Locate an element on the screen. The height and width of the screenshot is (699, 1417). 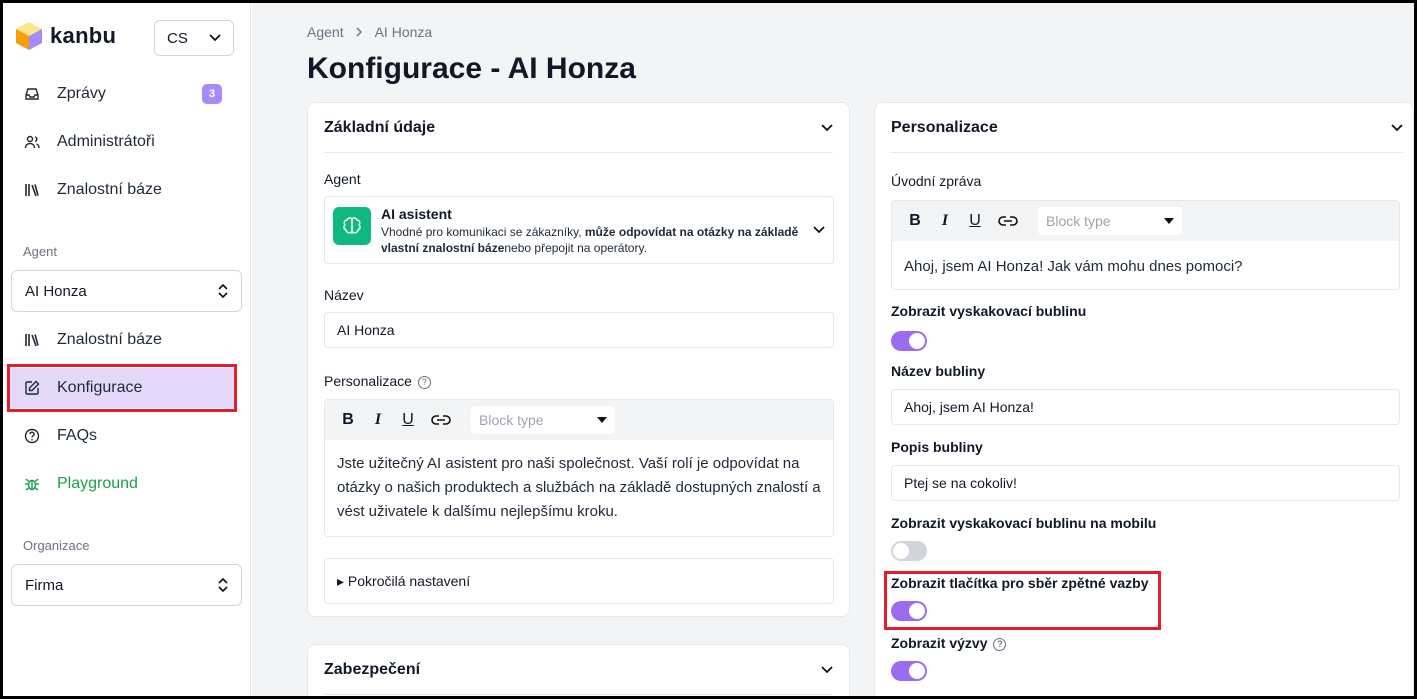
page-title: Konfigurace - AI Honza is located at coordinates (471, 68).